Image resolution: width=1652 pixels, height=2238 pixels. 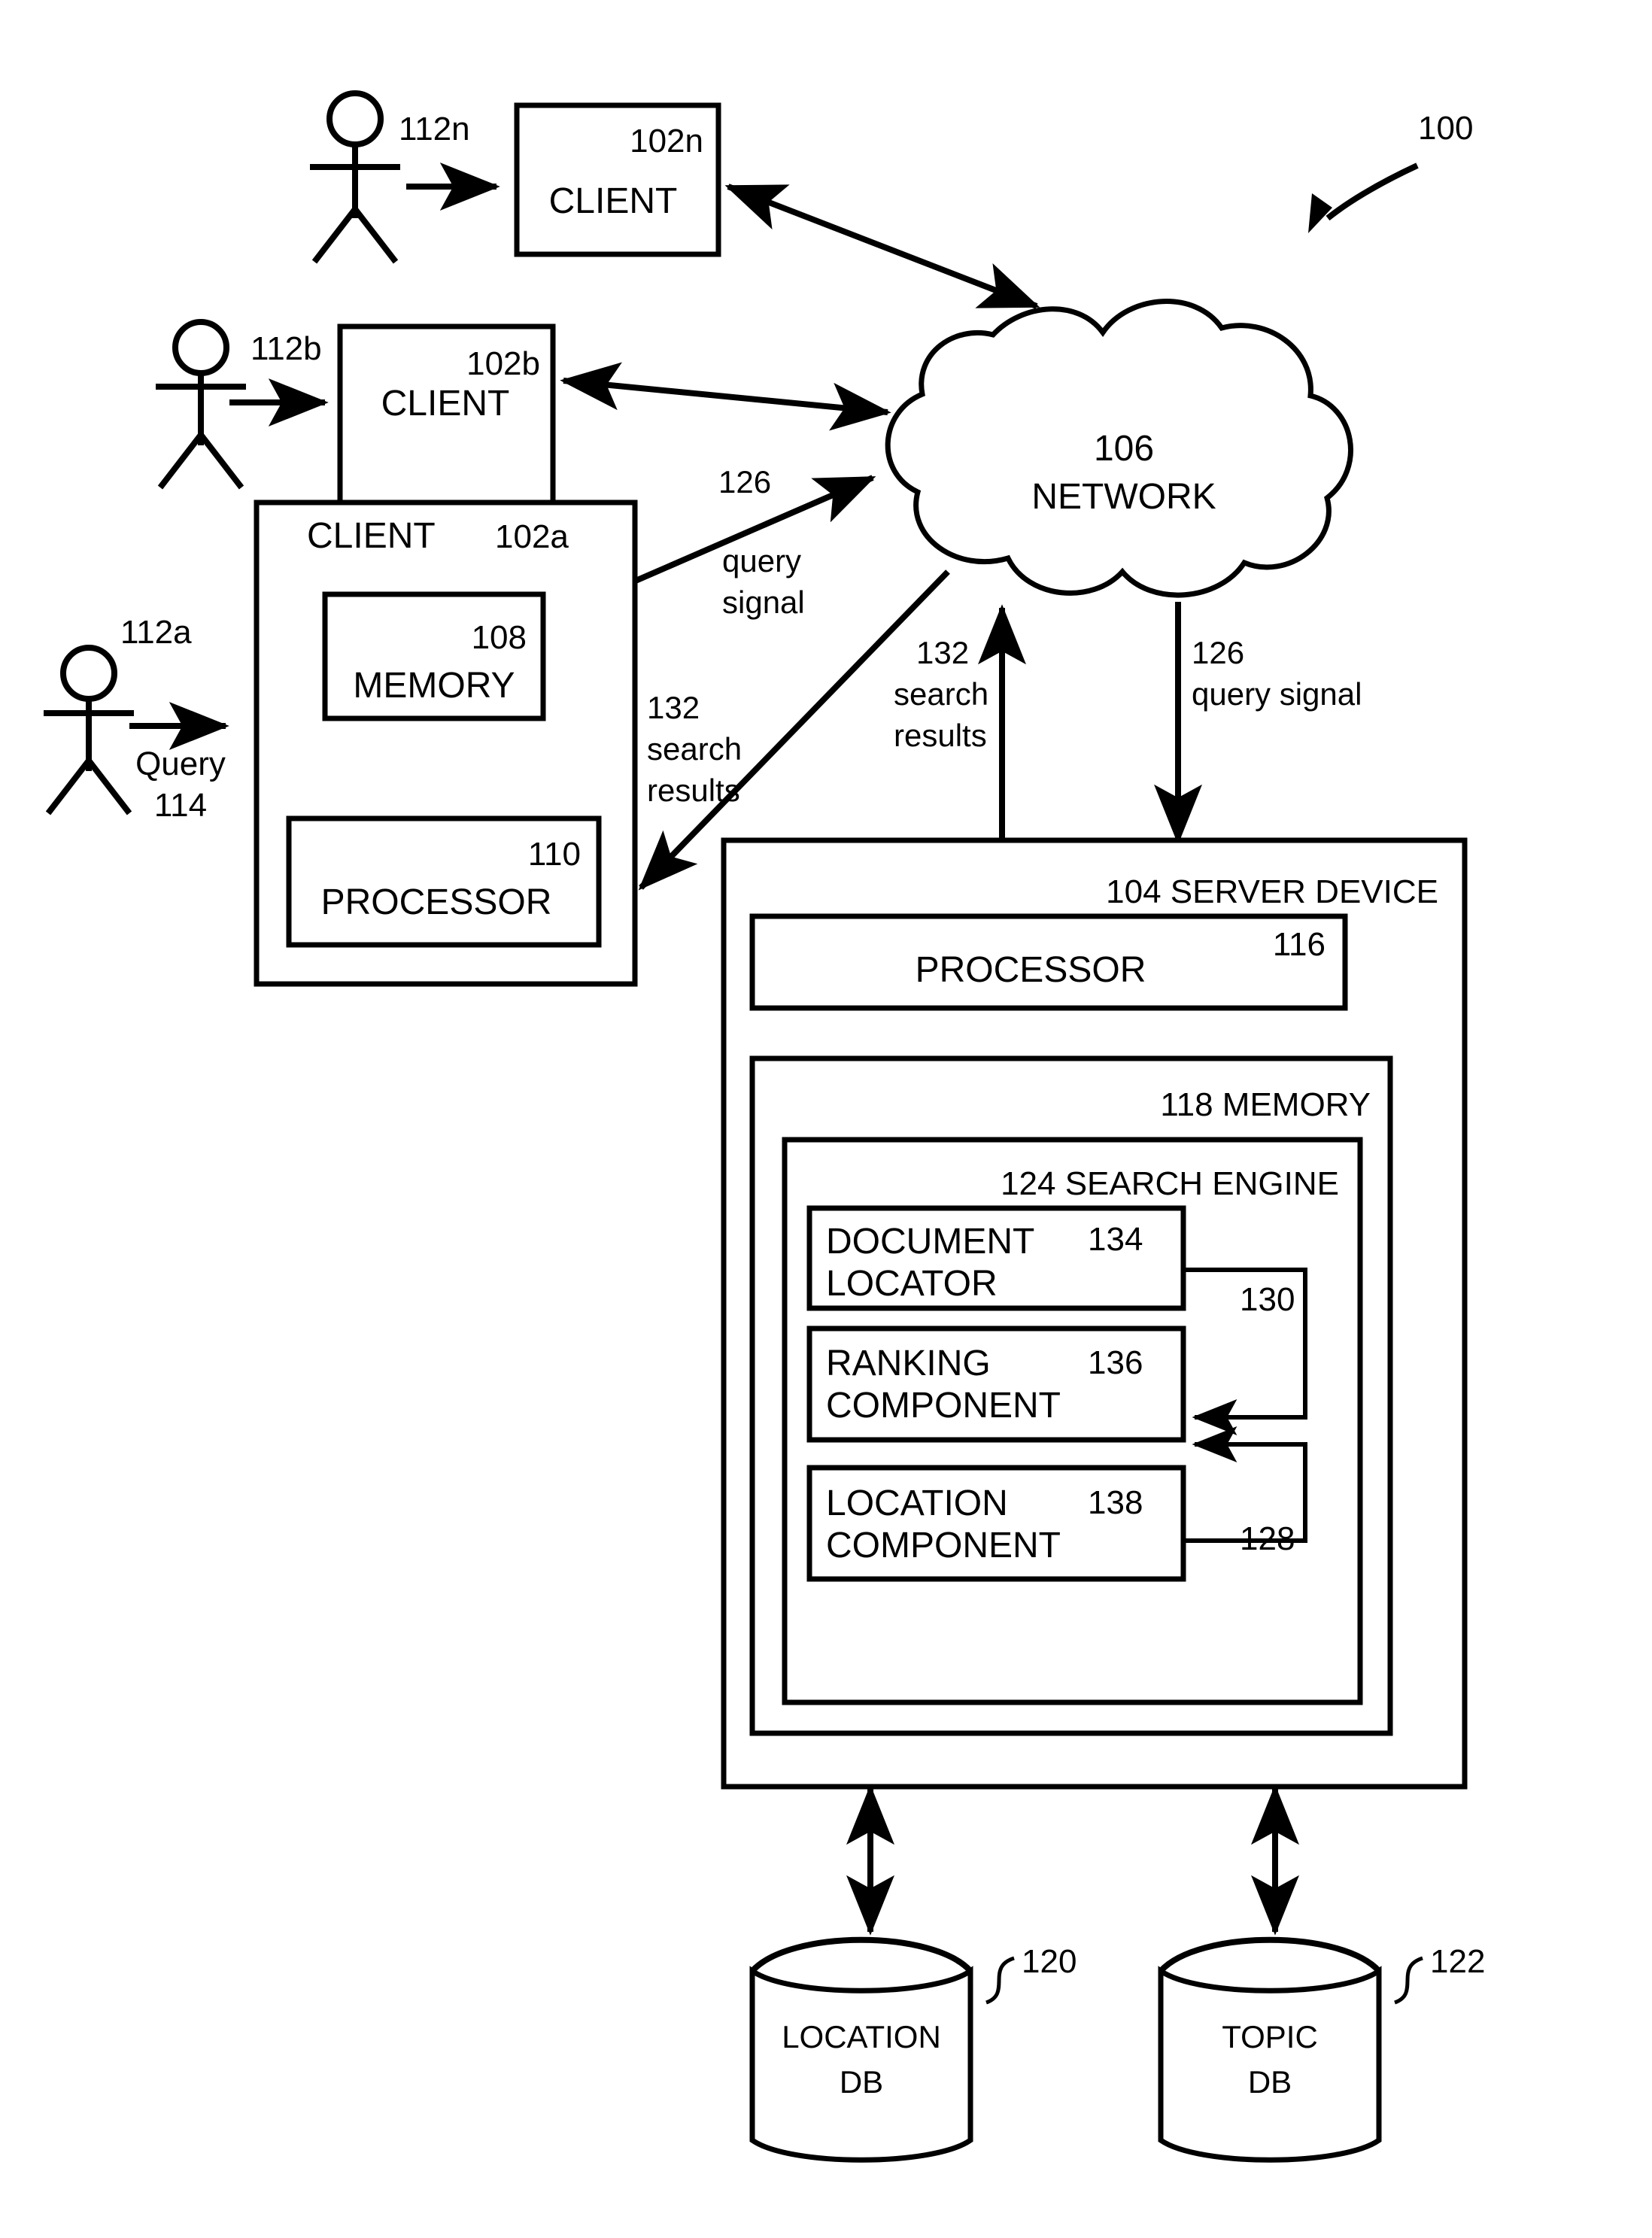 I want to click on server-search-results-line1: search, so click(x=941, y=694).